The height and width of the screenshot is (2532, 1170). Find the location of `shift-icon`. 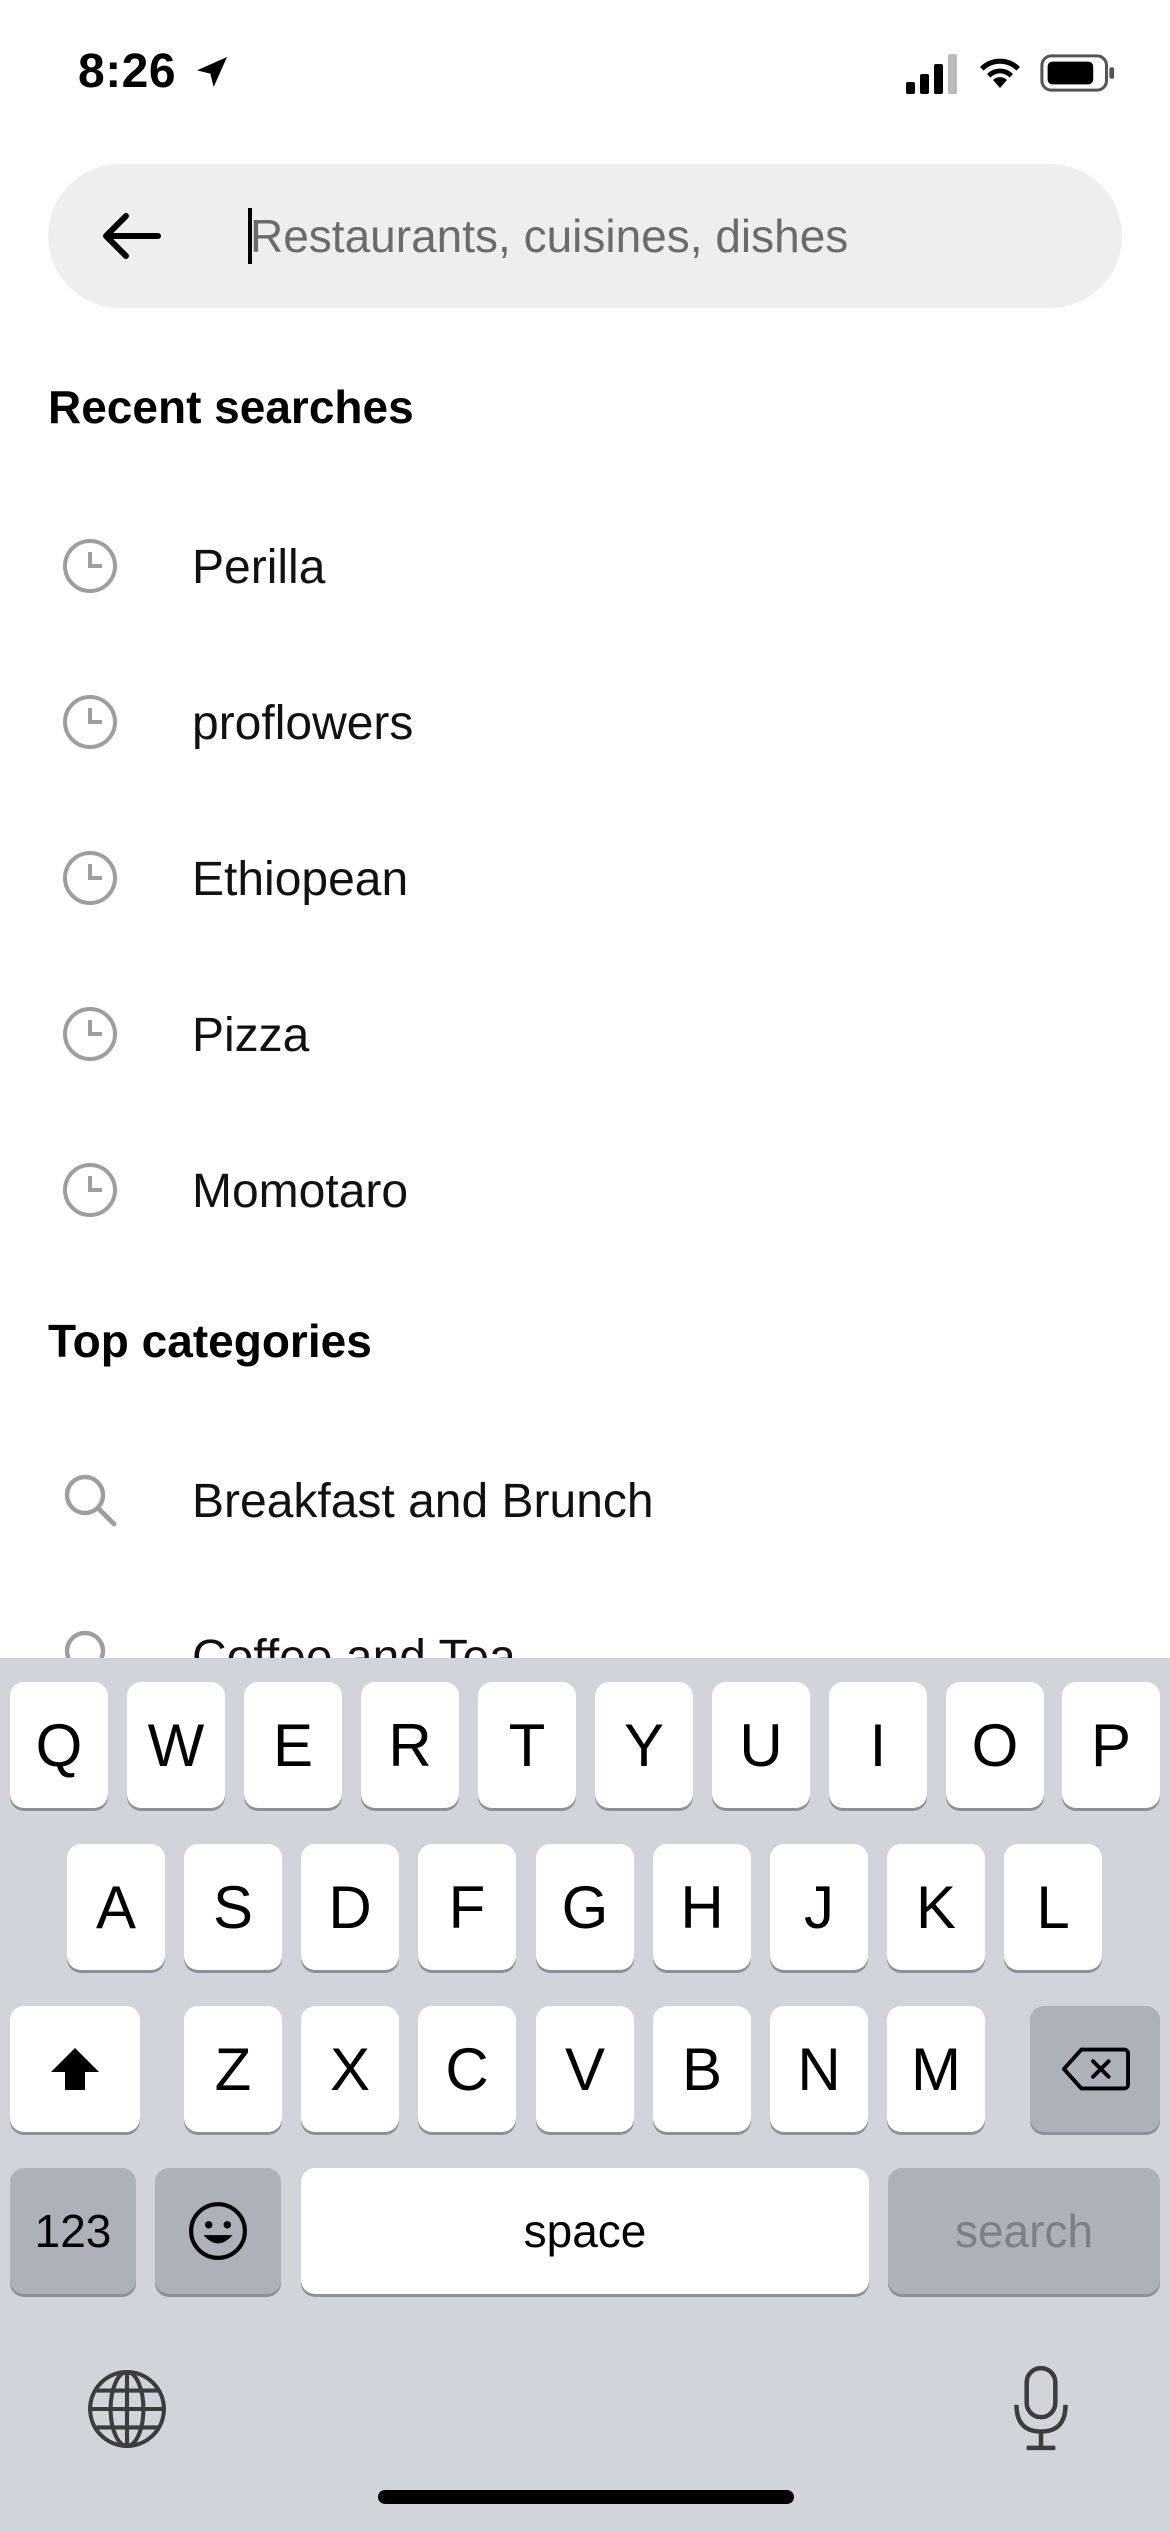

shift-icon is located at coordinates (75, 2069).